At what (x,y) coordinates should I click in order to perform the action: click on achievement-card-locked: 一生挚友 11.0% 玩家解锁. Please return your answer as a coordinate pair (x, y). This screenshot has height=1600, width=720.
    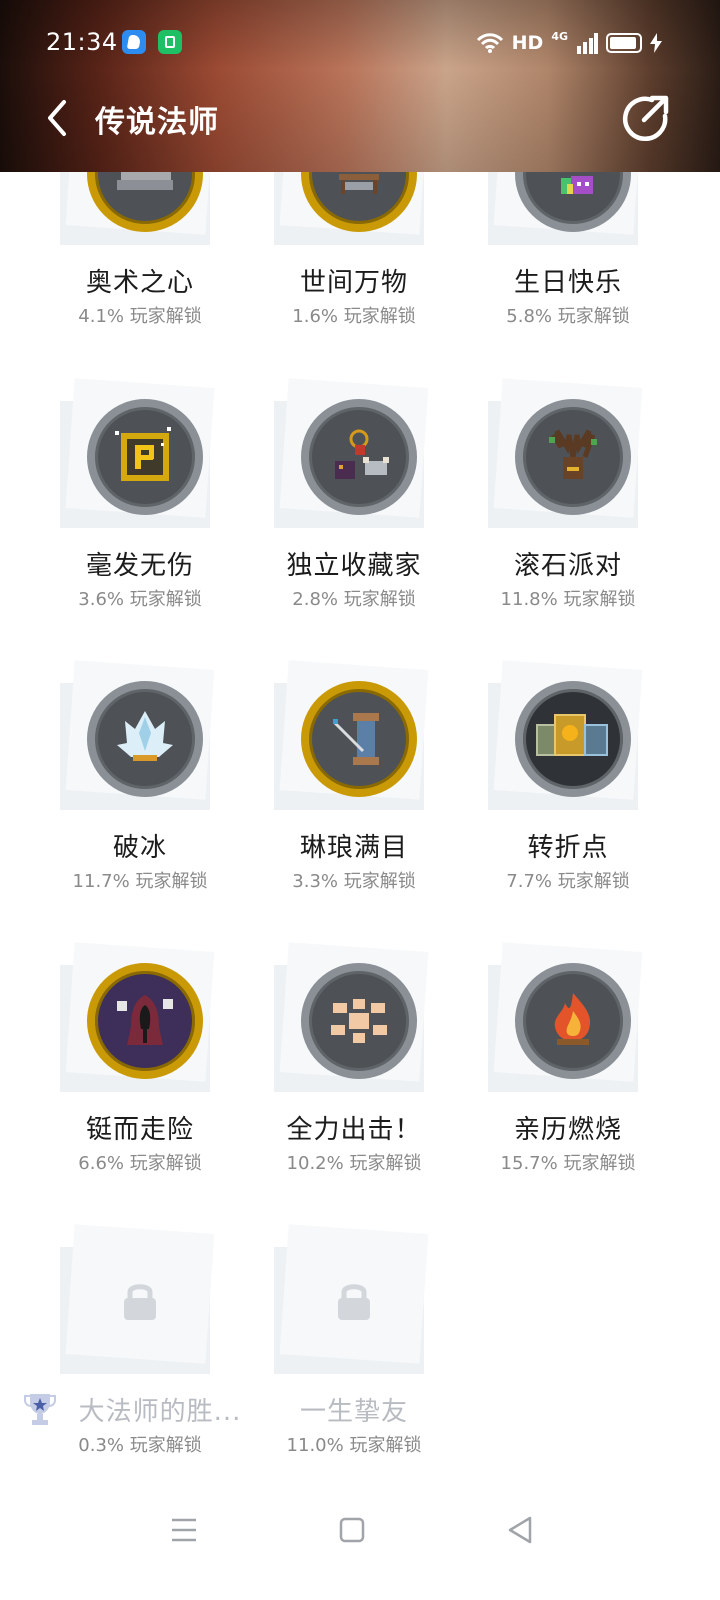
    Looking at the image, I should click on (364, 1340).